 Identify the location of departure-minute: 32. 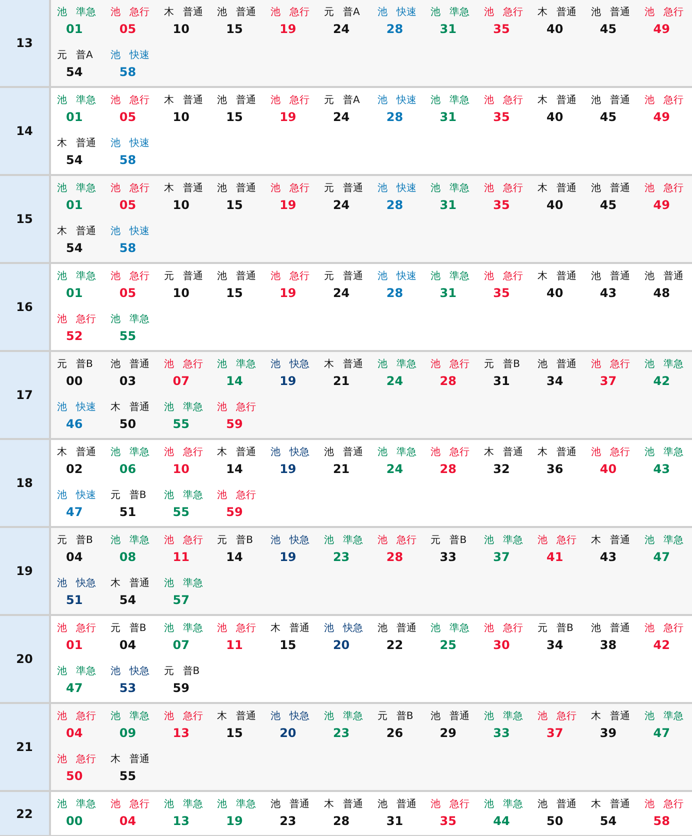
(501, 469).